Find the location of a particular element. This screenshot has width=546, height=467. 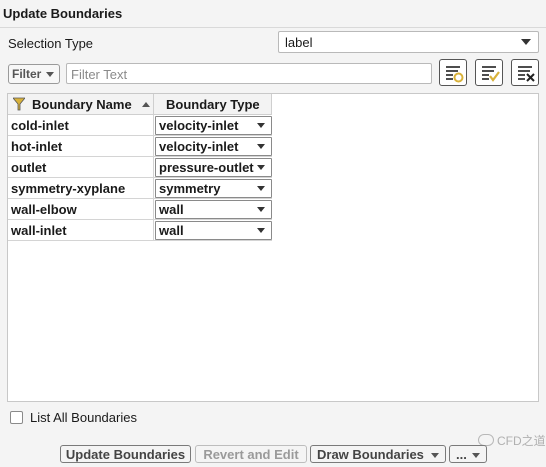

filter-menu-button: Filter is located at coordinates (34, 74).